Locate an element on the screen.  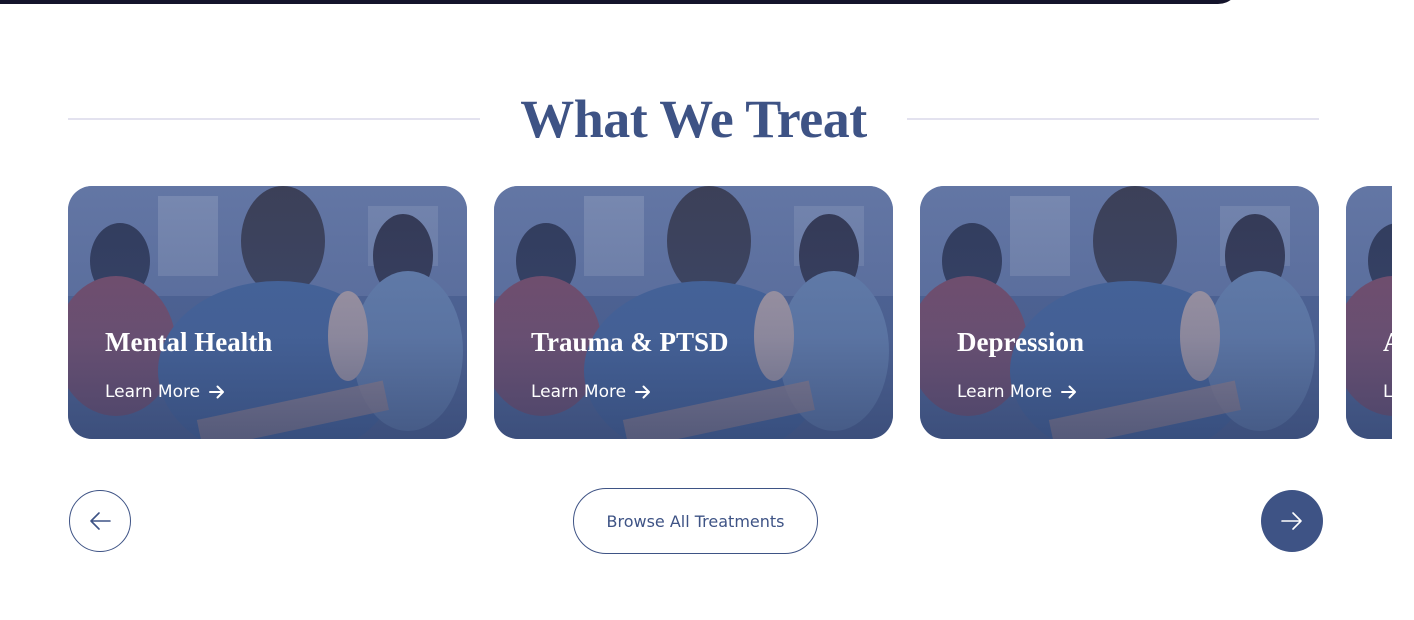
treatment-card-partial: A L is located at coordinates (1369, 312).